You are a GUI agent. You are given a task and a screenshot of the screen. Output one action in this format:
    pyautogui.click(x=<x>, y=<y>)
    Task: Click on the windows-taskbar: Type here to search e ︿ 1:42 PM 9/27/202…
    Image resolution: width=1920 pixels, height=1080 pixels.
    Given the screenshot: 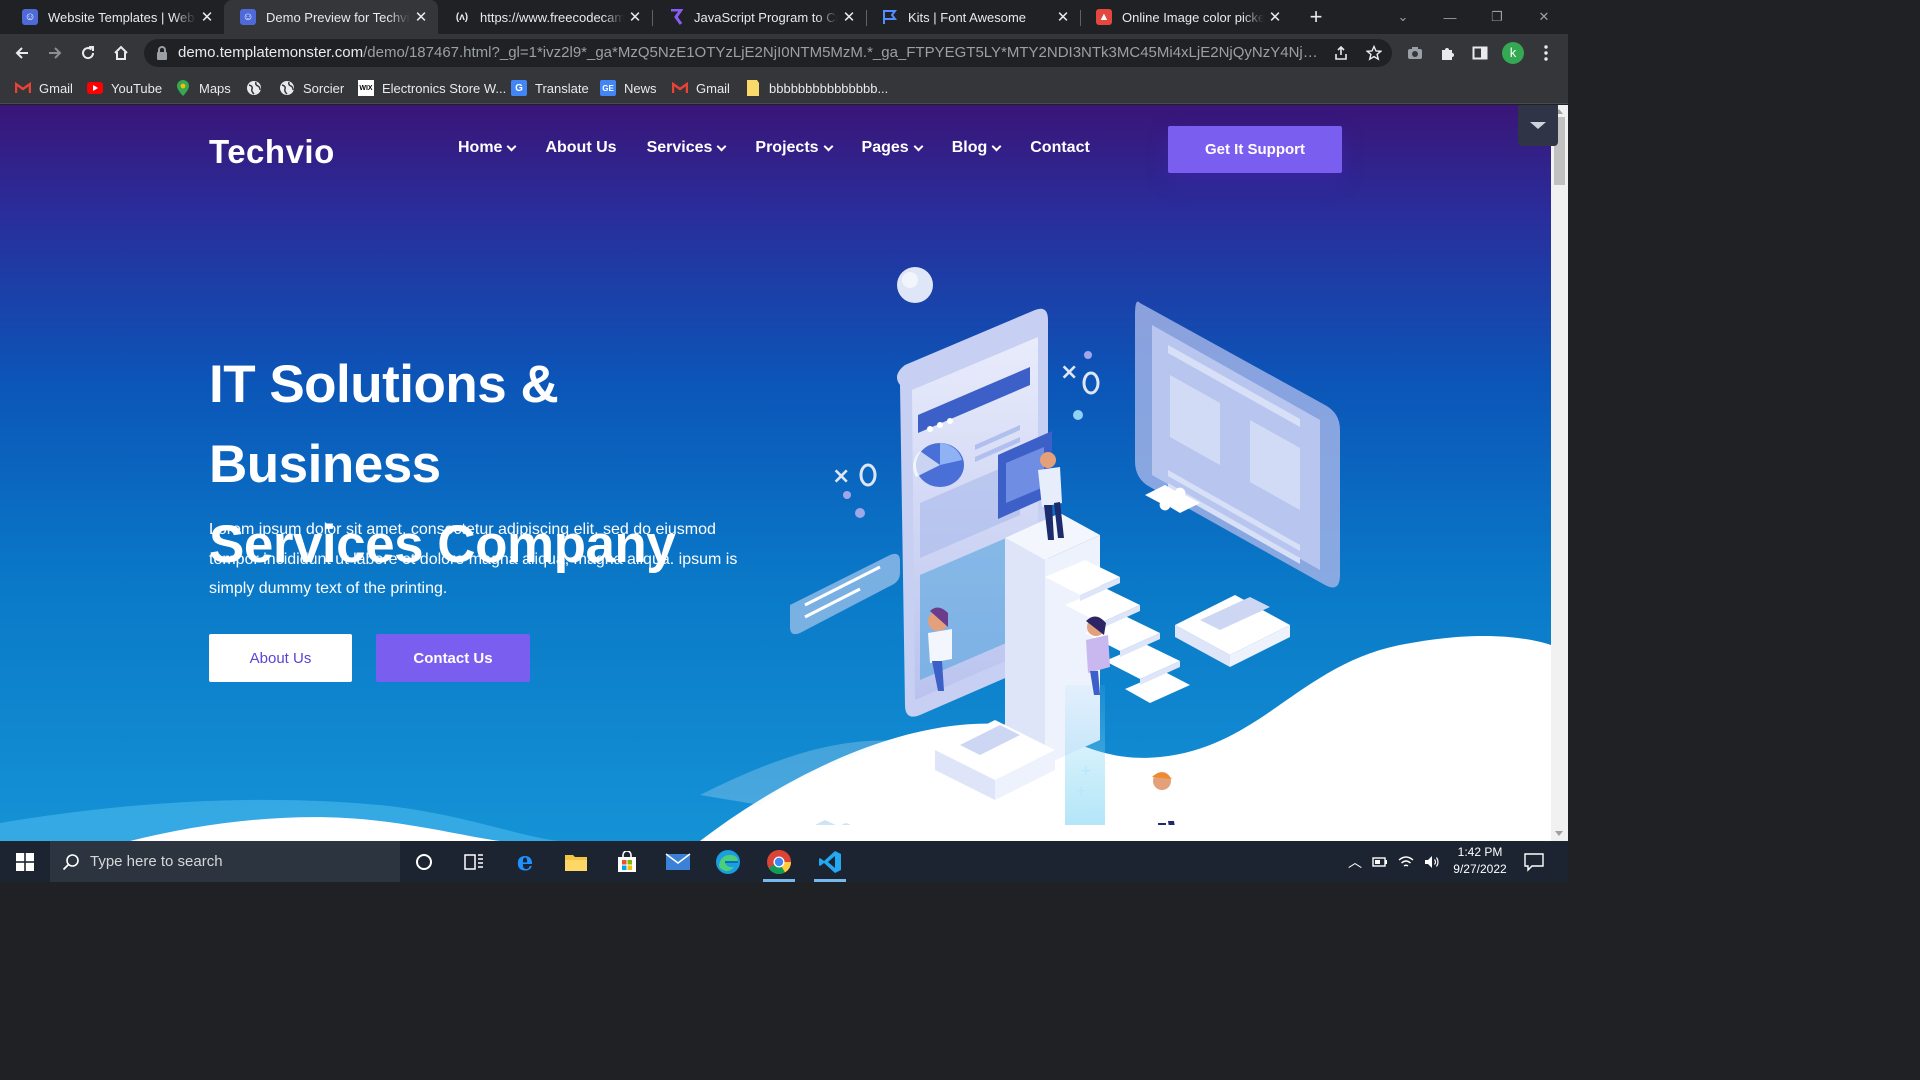 What is the action you would take?
    pyautogui.click(x=784, y=861)
    